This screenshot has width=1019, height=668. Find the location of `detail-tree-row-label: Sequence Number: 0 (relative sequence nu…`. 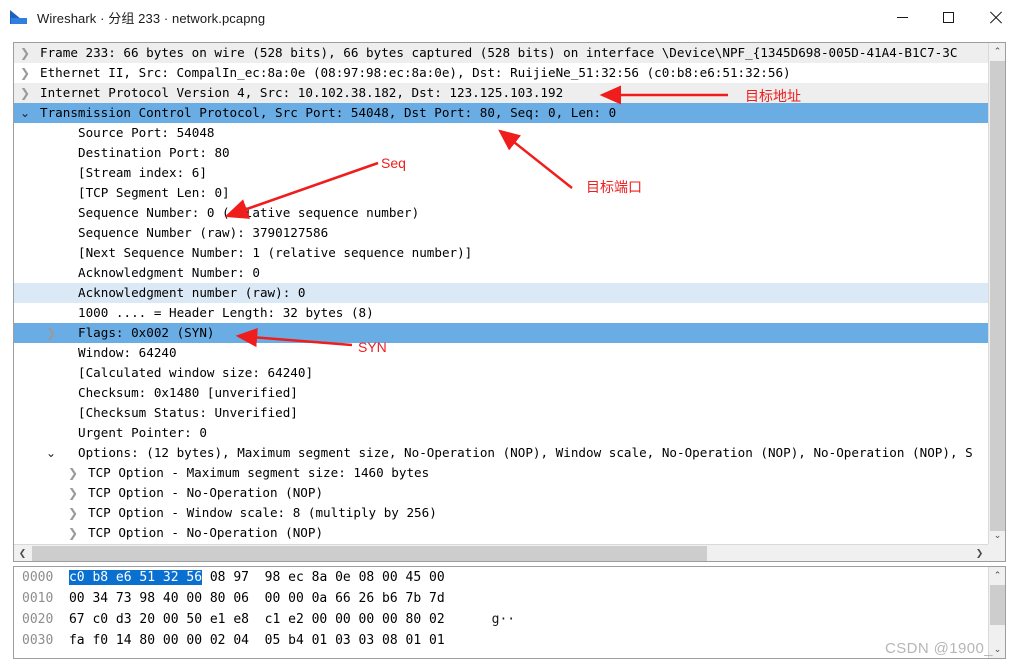

detail-tree-row-label: Sequence Number: 0 (relative sequence nu… is located at coordinates (249, 212).